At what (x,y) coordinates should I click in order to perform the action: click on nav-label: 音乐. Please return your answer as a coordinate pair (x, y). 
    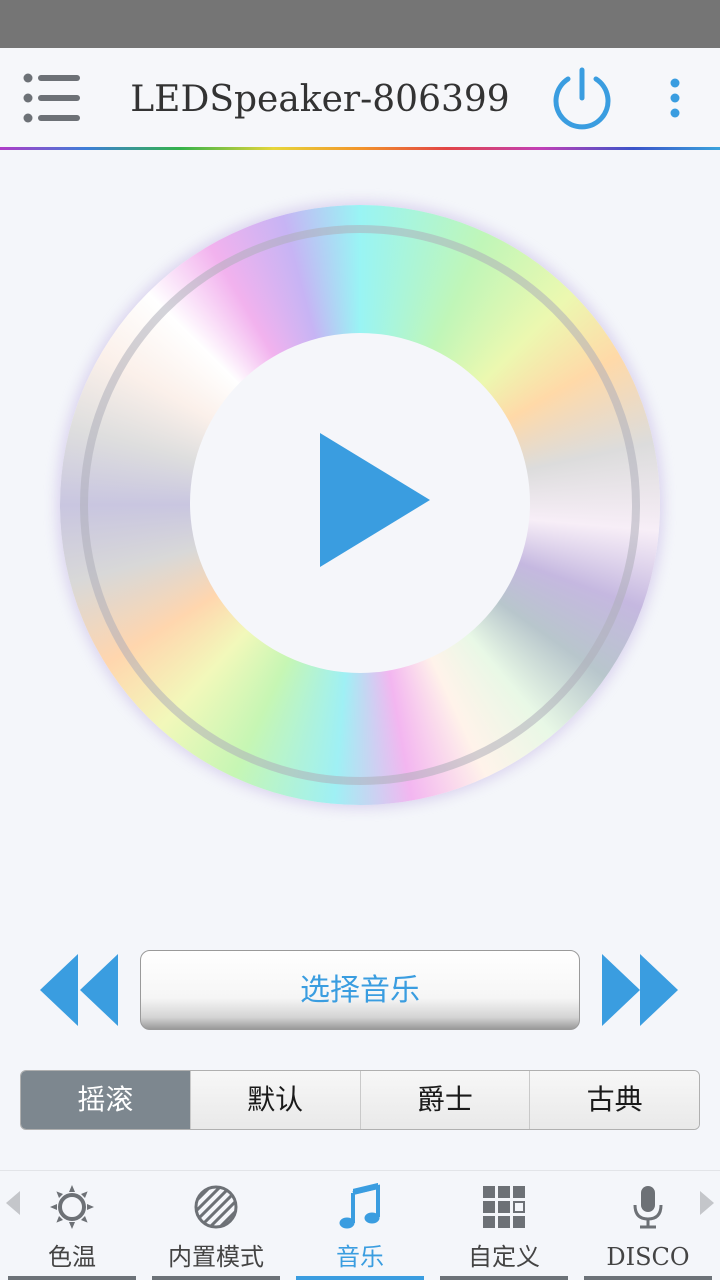
    Looking at the image, I should click on (360, 1257).